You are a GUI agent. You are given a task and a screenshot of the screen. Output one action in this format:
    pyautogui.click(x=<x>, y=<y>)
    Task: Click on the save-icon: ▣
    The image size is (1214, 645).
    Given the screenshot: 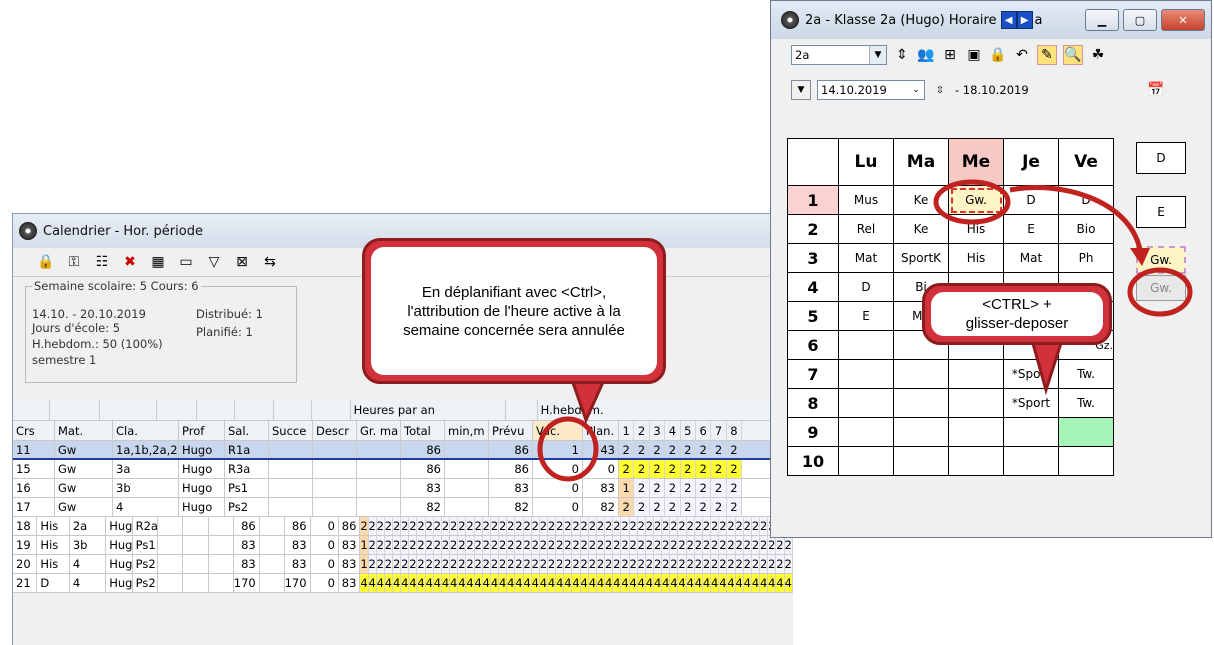 What is the action you would take?
    pyautogui.click(x=974, y=55)
    